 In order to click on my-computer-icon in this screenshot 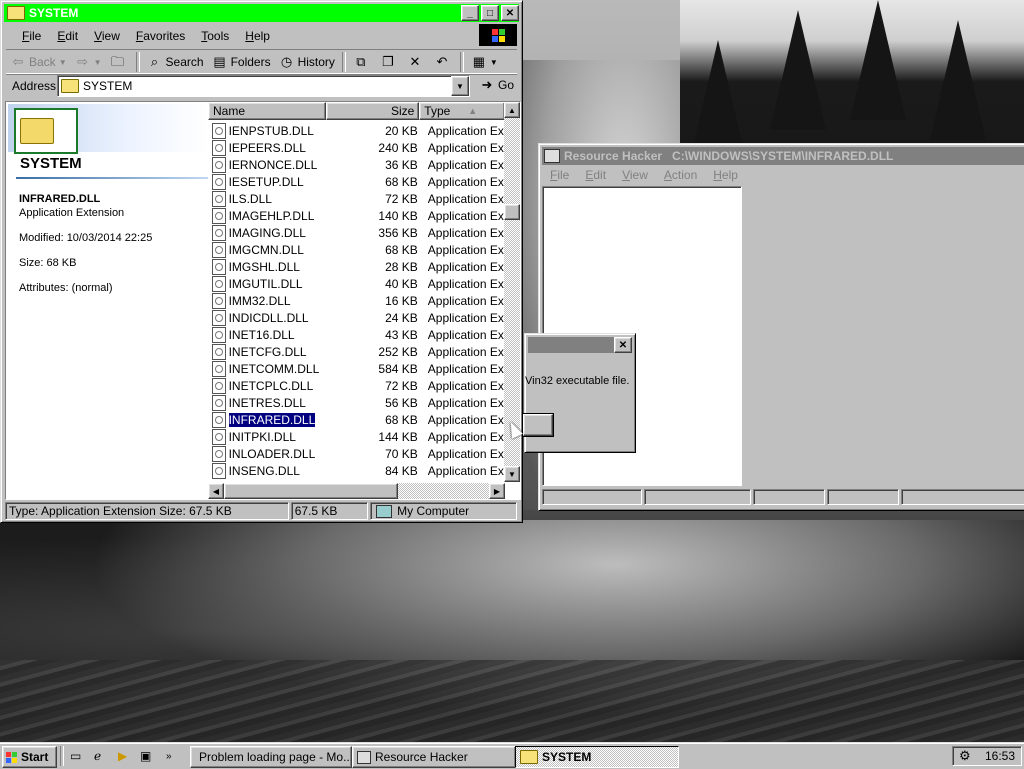, I will do `click(384, 511)`.